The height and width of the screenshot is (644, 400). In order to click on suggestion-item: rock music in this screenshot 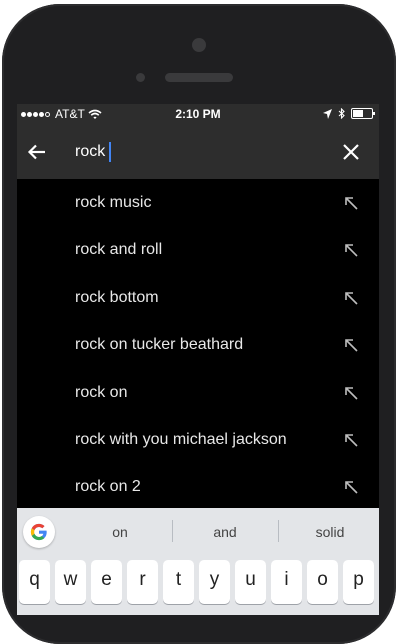, I will do `click(198, 202)`.